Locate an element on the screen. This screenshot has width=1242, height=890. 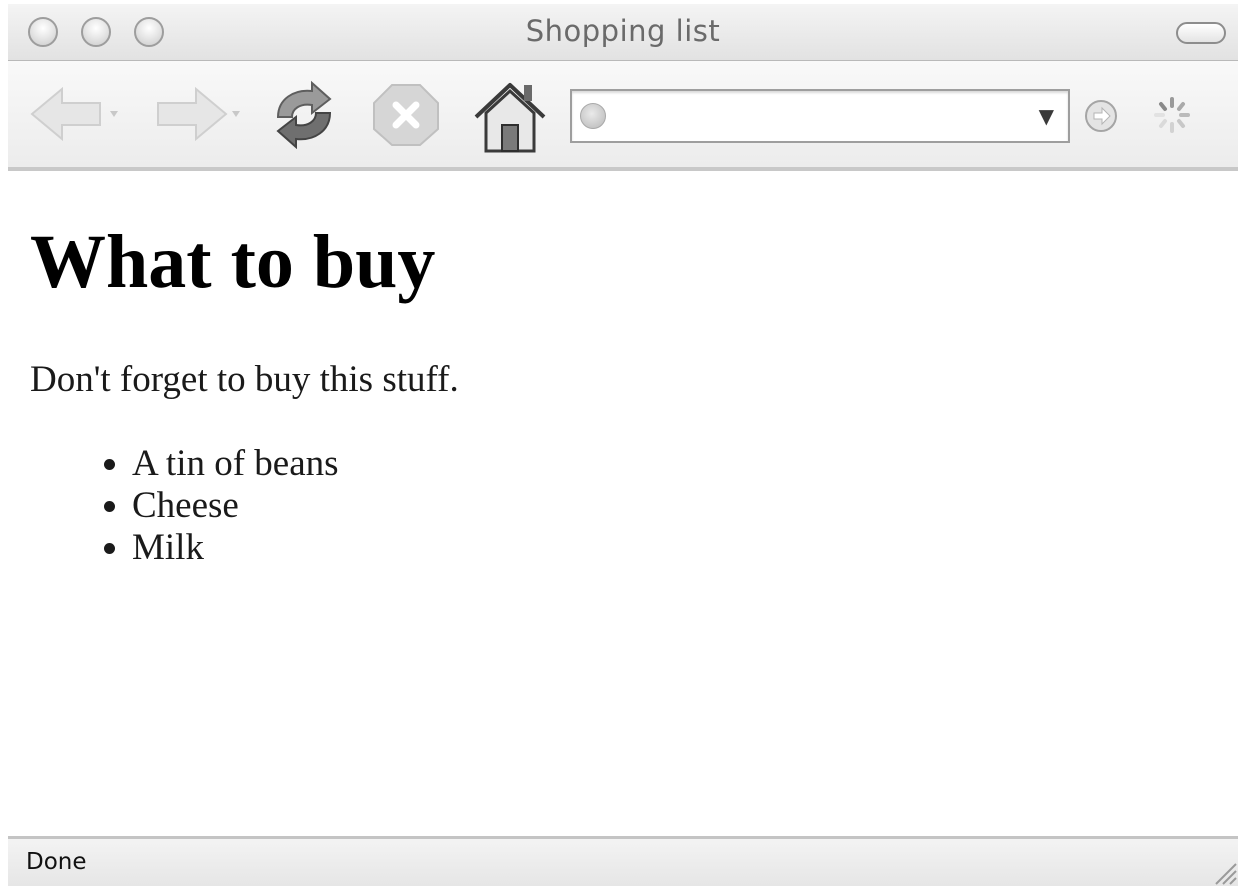
title-bar: Shopping list is located at coordinates (623, 32).